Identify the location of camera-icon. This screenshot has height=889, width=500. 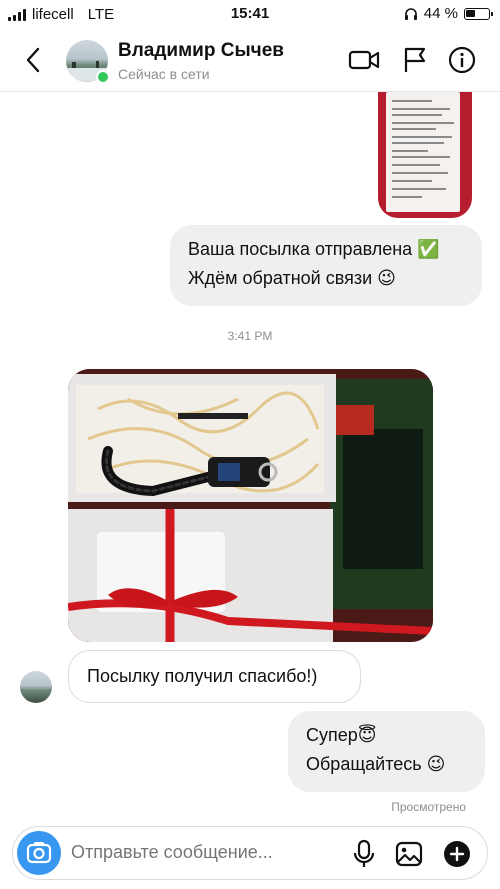
(39, 853).